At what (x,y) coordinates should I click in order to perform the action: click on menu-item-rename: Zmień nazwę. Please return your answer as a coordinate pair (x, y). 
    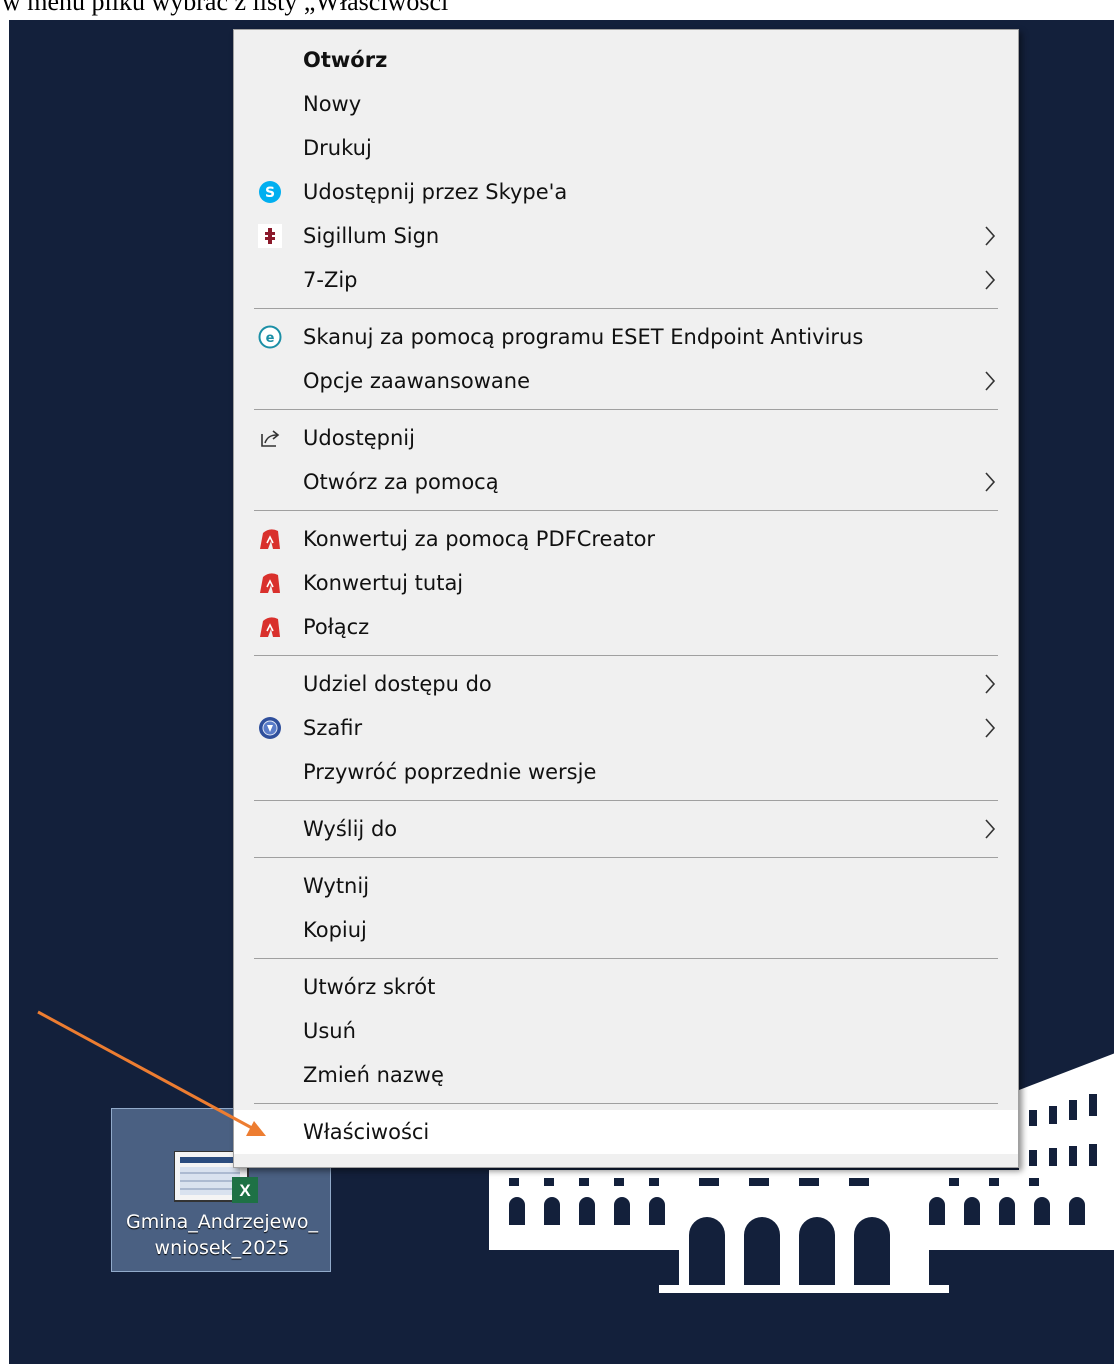
    Looking at the image, I should click on (626, 1075).